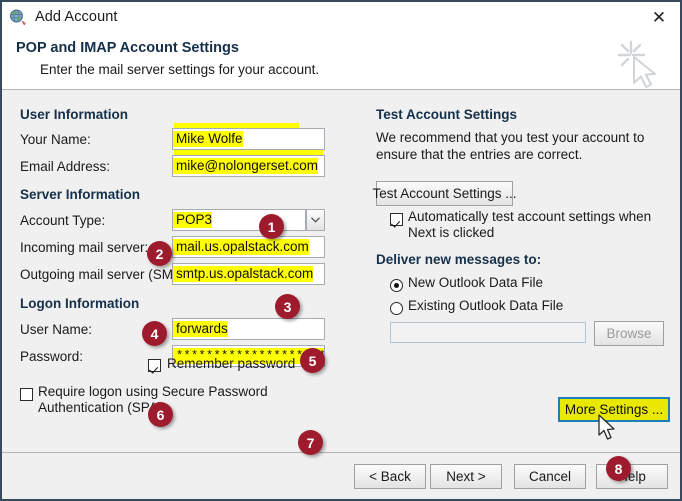 The width and height of the screenshot is (682, 501). What do you see at coordinates (84, 247) in the screenshot?
I see `incoming-server-label: Incoming mail server:` at bounding box center [84, 247].